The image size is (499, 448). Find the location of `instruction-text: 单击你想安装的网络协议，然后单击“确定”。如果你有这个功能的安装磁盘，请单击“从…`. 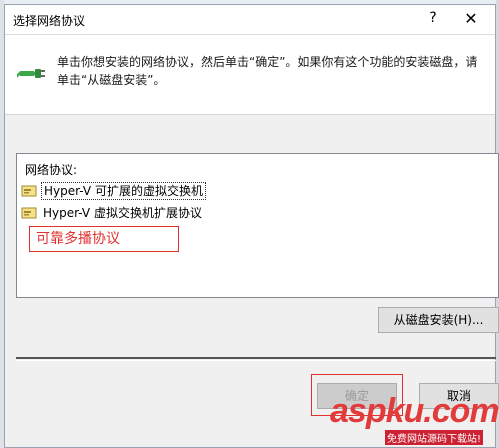

instruction-text: 单击你想安装的网络协议，然后单击“确定”。如果你有这个功能的安装磁盘，请单击“从… is located at coordinates (267, 71).